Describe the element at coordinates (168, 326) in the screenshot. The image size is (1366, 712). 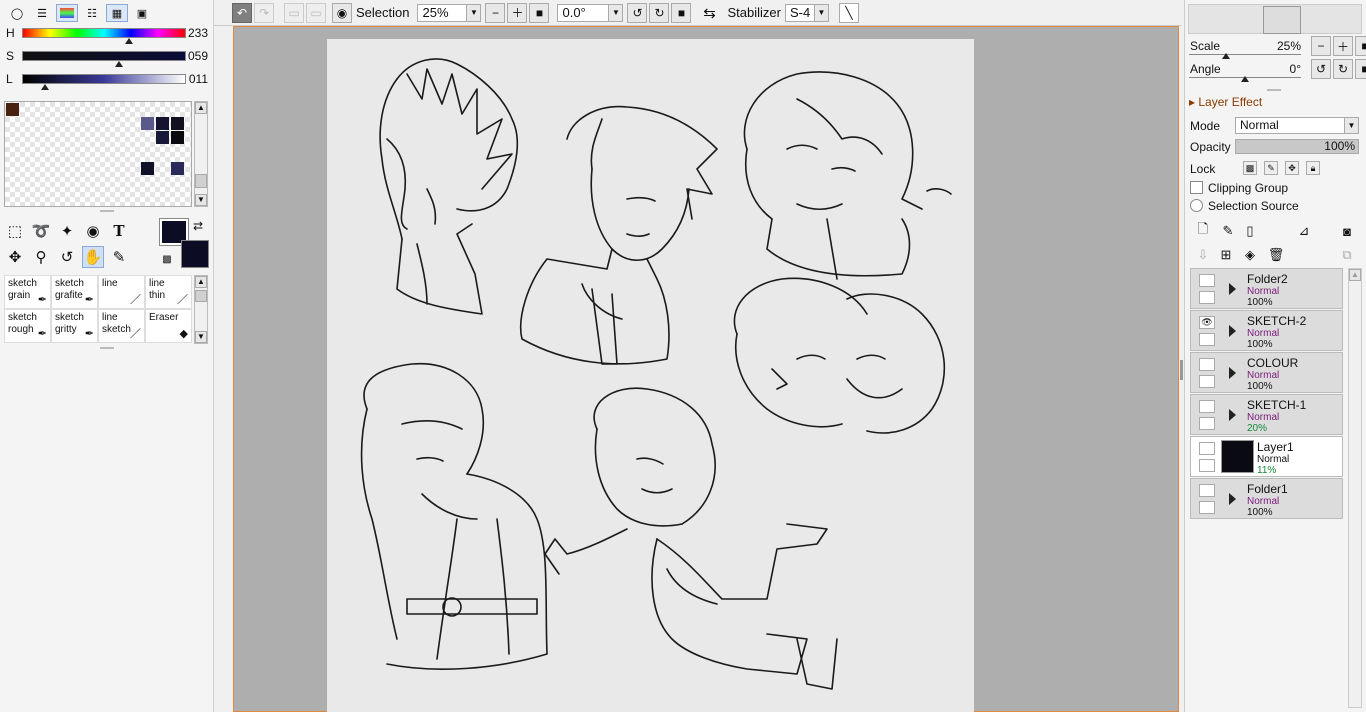
I see `brush-eraser: Eraser ◆` at that location.